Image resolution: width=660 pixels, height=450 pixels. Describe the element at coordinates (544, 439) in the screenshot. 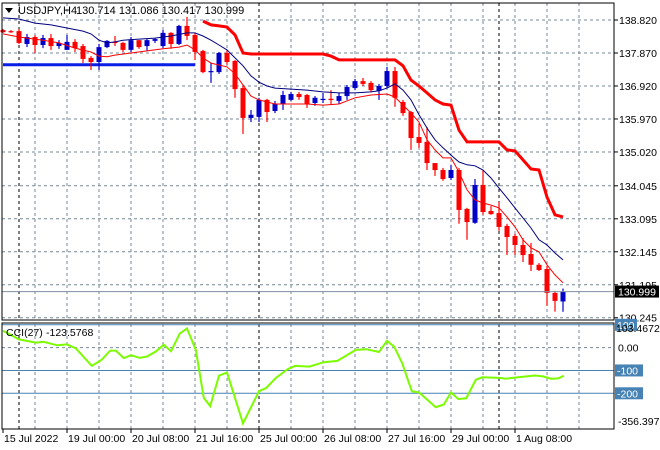

I see `time-axis-label: 1 Aug 08:00` at that location.